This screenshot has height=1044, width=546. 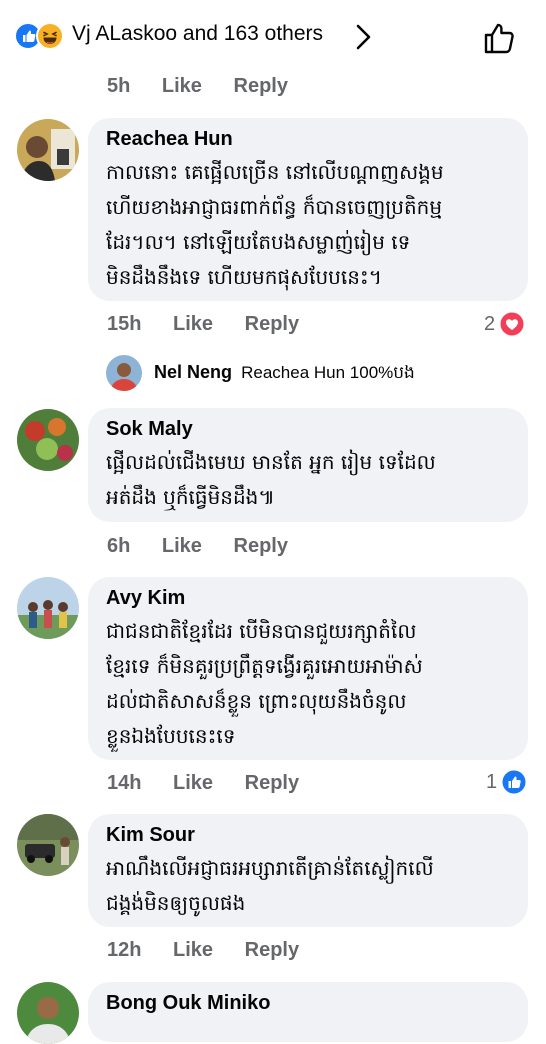 What do you see at coordinates (119, 546) in the screenshot?
I see `comment-time: 6h` at bounding box center [119, 546].